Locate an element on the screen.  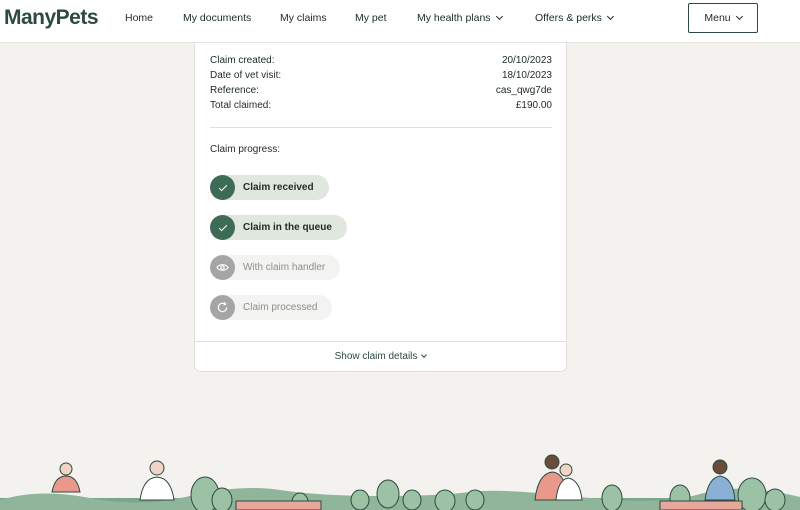
step-claim-in-queue: Claim in the queue is located at coordinates (278, 227).